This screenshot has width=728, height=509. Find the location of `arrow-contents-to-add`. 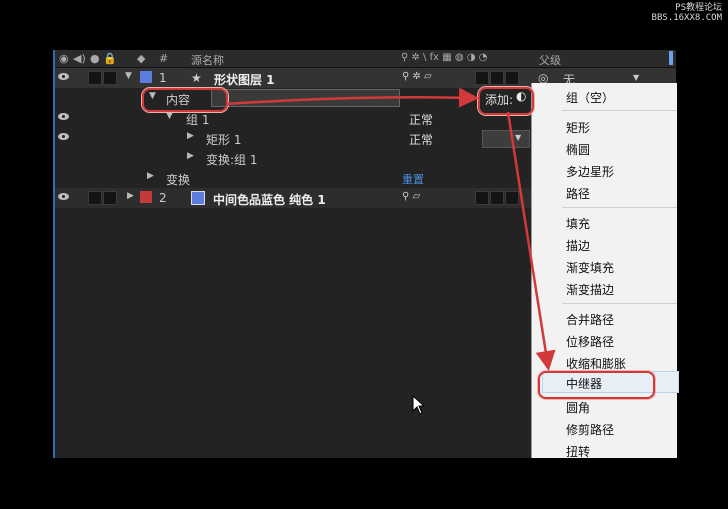

arrow-contents-to-add is located at coordinates (352, 97).